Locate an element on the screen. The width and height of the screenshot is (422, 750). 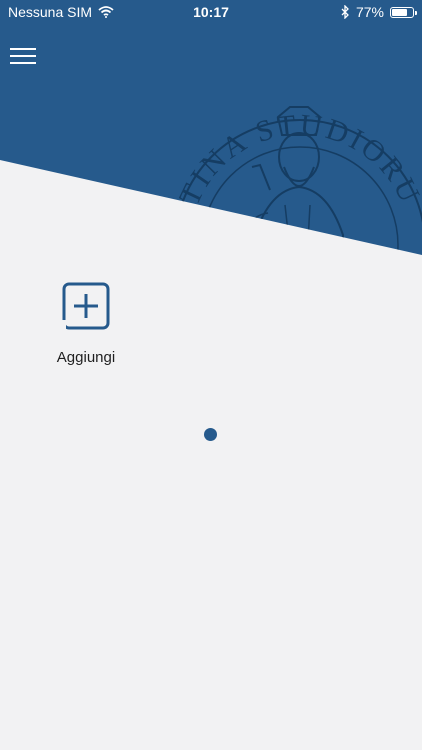
add-button: Aggiungi is located at coordinates (86, 324).